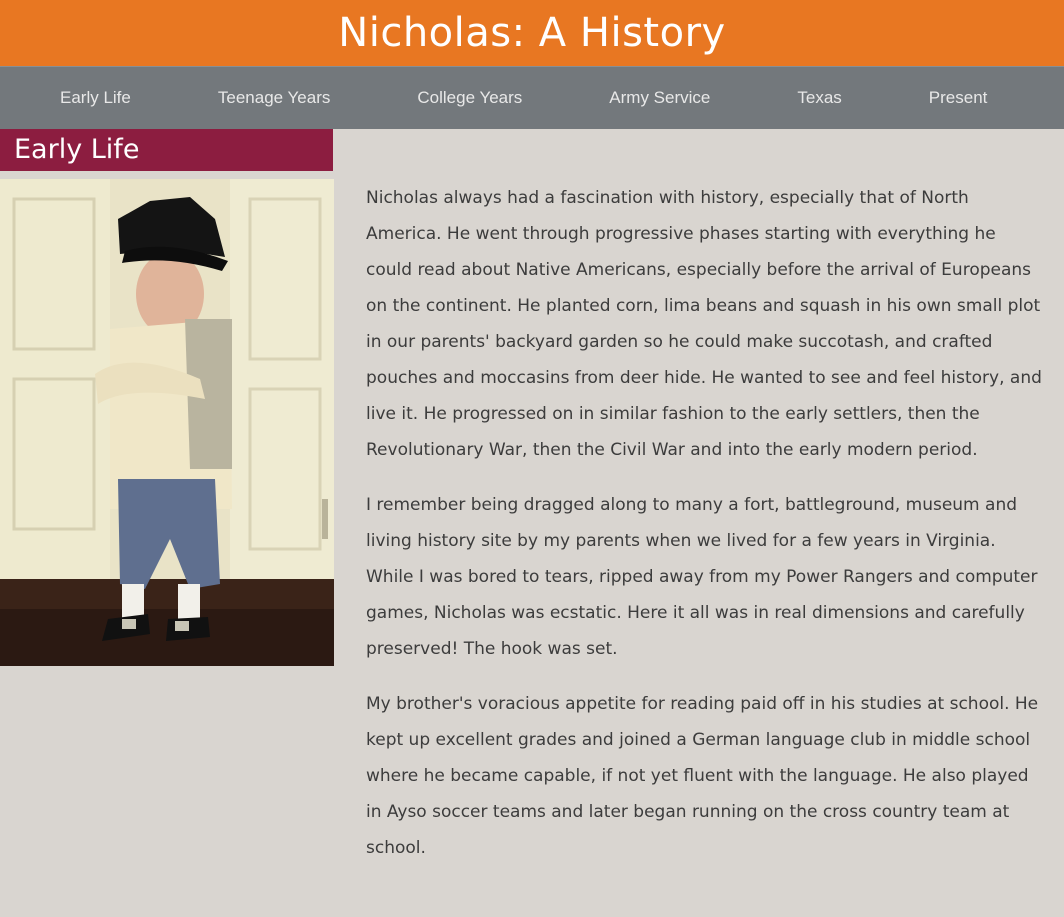  I want to click on nav-link-army-service: Army Service, so click(659, 98).